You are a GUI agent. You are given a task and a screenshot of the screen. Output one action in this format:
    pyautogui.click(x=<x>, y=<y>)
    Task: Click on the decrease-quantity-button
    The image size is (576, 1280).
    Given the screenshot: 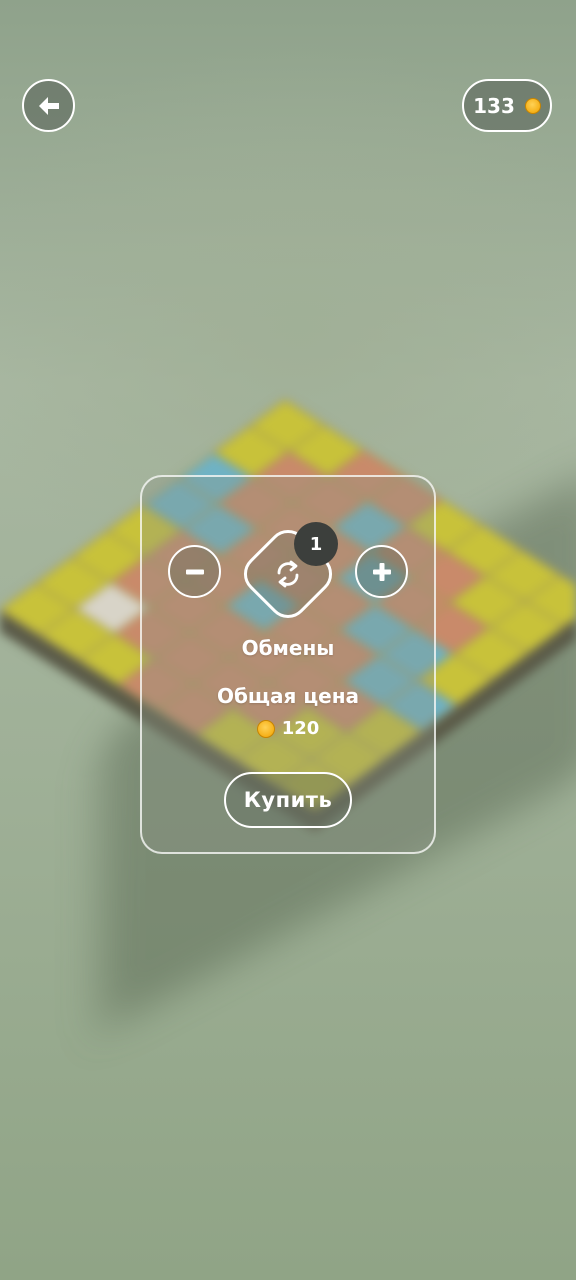 What is the action you would take?
    pyautogui.click(x=194, y=571)
    